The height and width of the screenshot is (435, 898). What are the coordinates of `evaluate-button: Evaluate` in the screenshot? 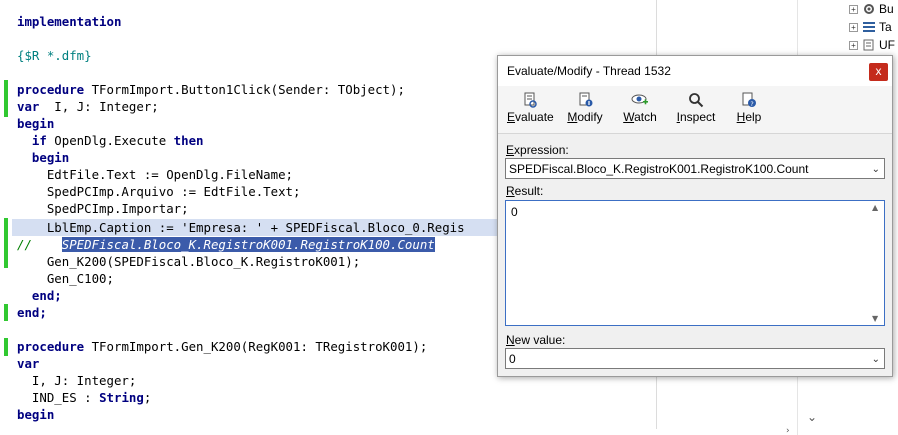 It's located at (530, 111).